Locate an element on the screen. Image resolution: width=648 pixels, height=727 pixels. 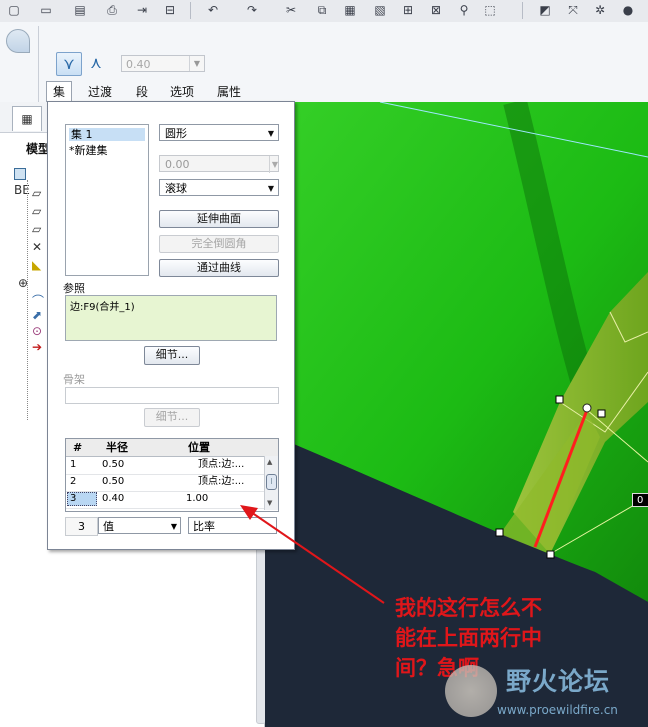
undo-icon: ↶ is located at coordinates (213, 10).